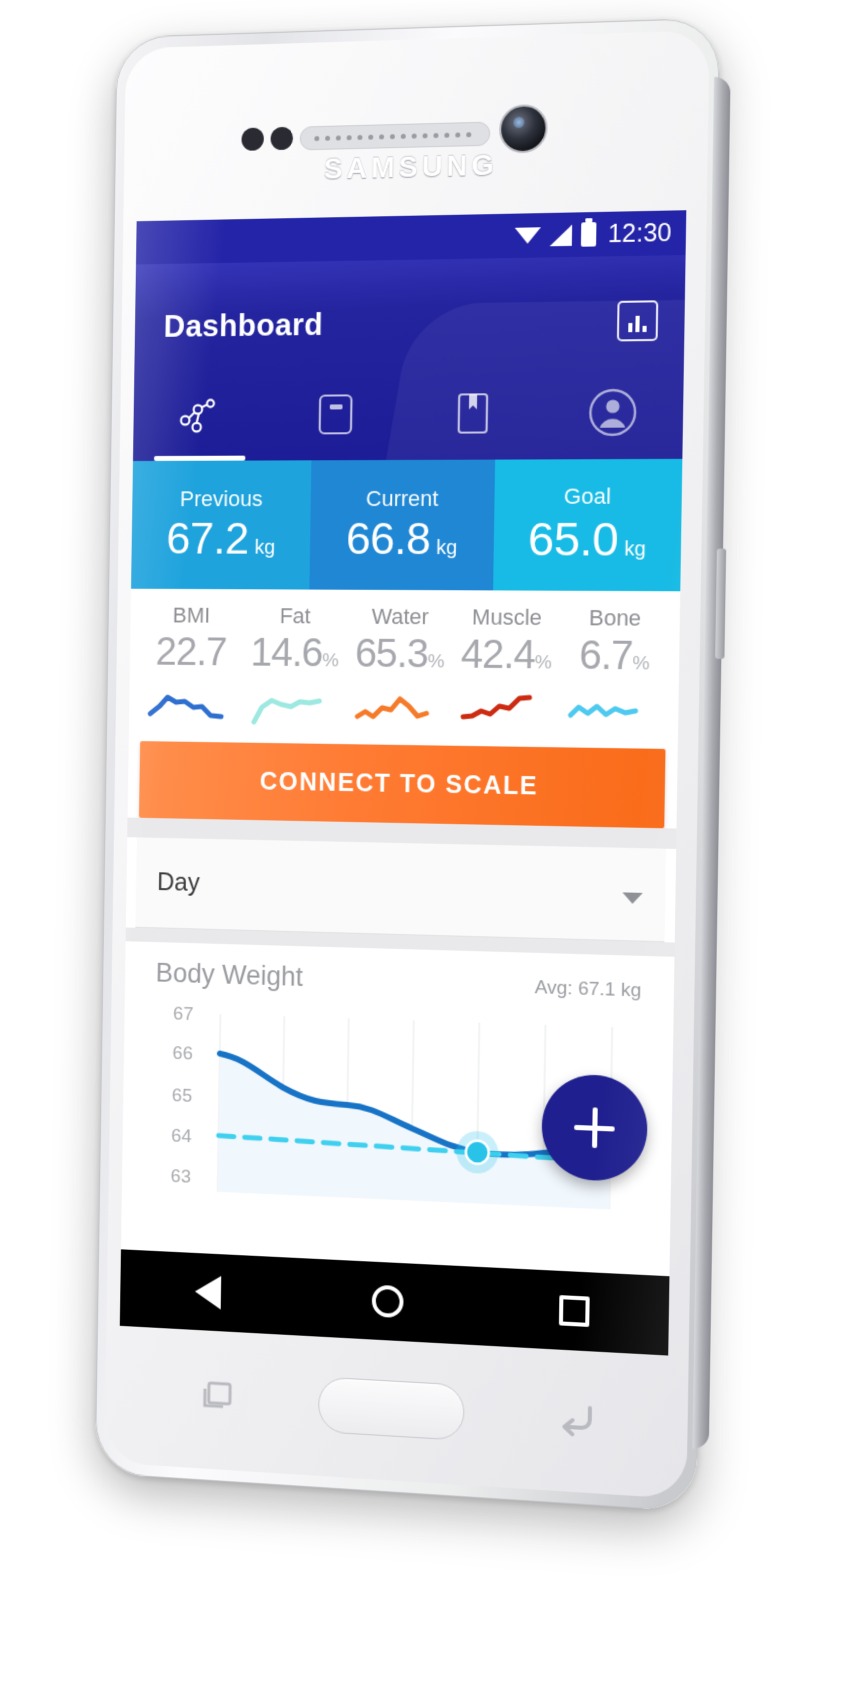 The width and height of the screenshot is (860, 1705). I want to click on chart-y-axis: 67 66 65 64 63, so click(170, 1096).